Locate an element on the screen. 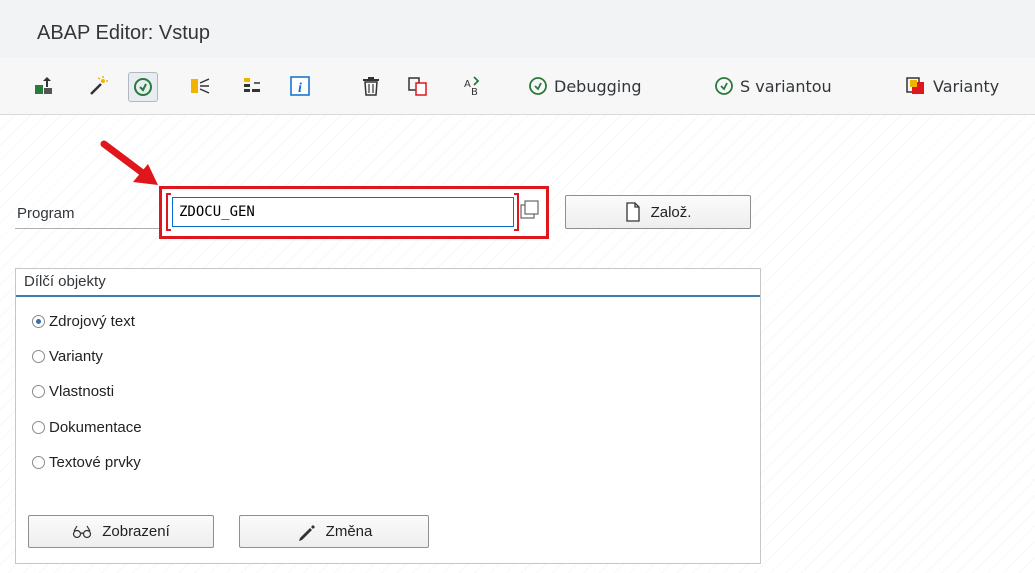 This screenshot has width=1035, height=573. change-button: Změna is located at coordinates (334, 531).